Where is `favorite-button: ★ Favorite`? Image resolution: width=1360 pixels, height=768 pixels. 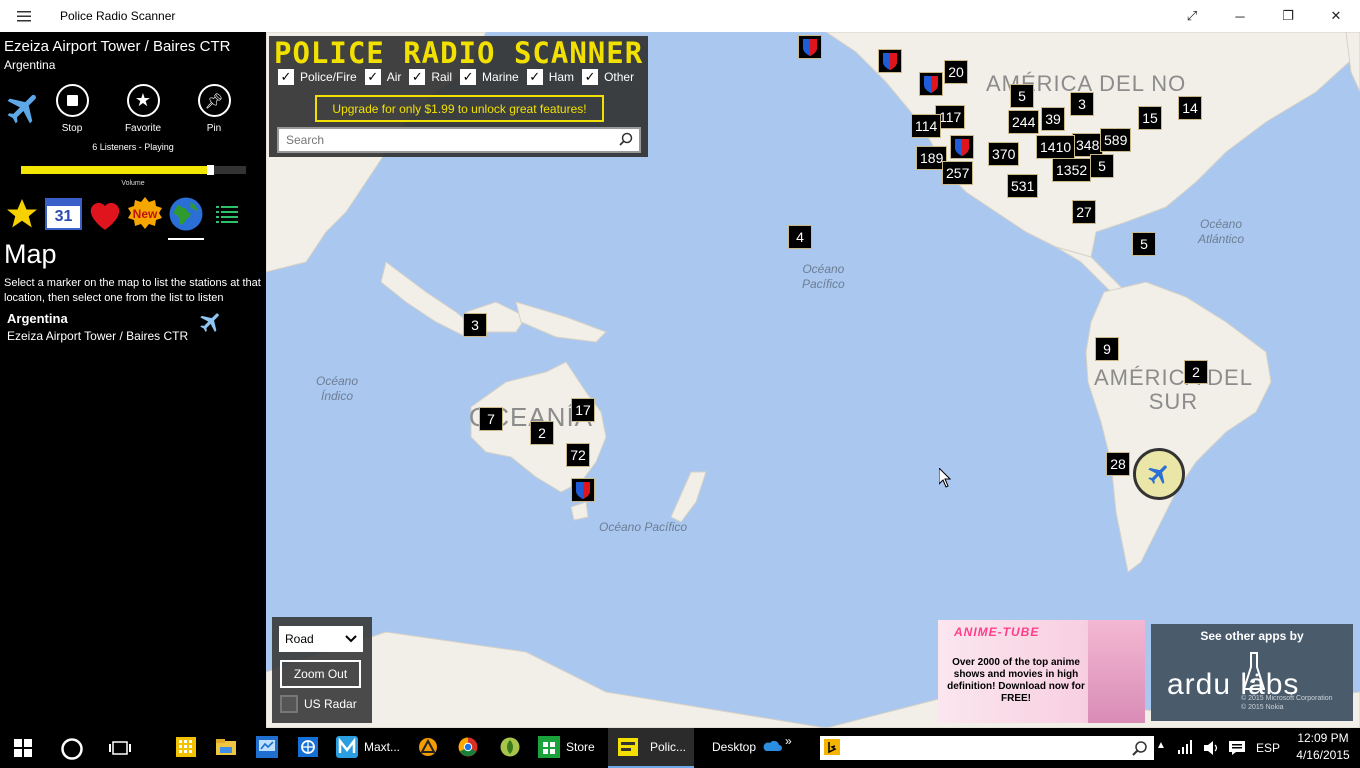 favorite-button: ★ Favorite is located at coordinates (143, 109).